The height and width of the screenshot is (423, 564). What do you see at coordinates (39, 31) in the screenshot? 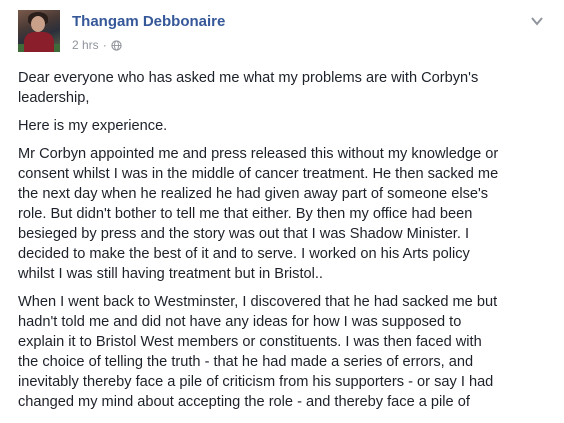
I see `avatar` at bounding box center [39, 31].